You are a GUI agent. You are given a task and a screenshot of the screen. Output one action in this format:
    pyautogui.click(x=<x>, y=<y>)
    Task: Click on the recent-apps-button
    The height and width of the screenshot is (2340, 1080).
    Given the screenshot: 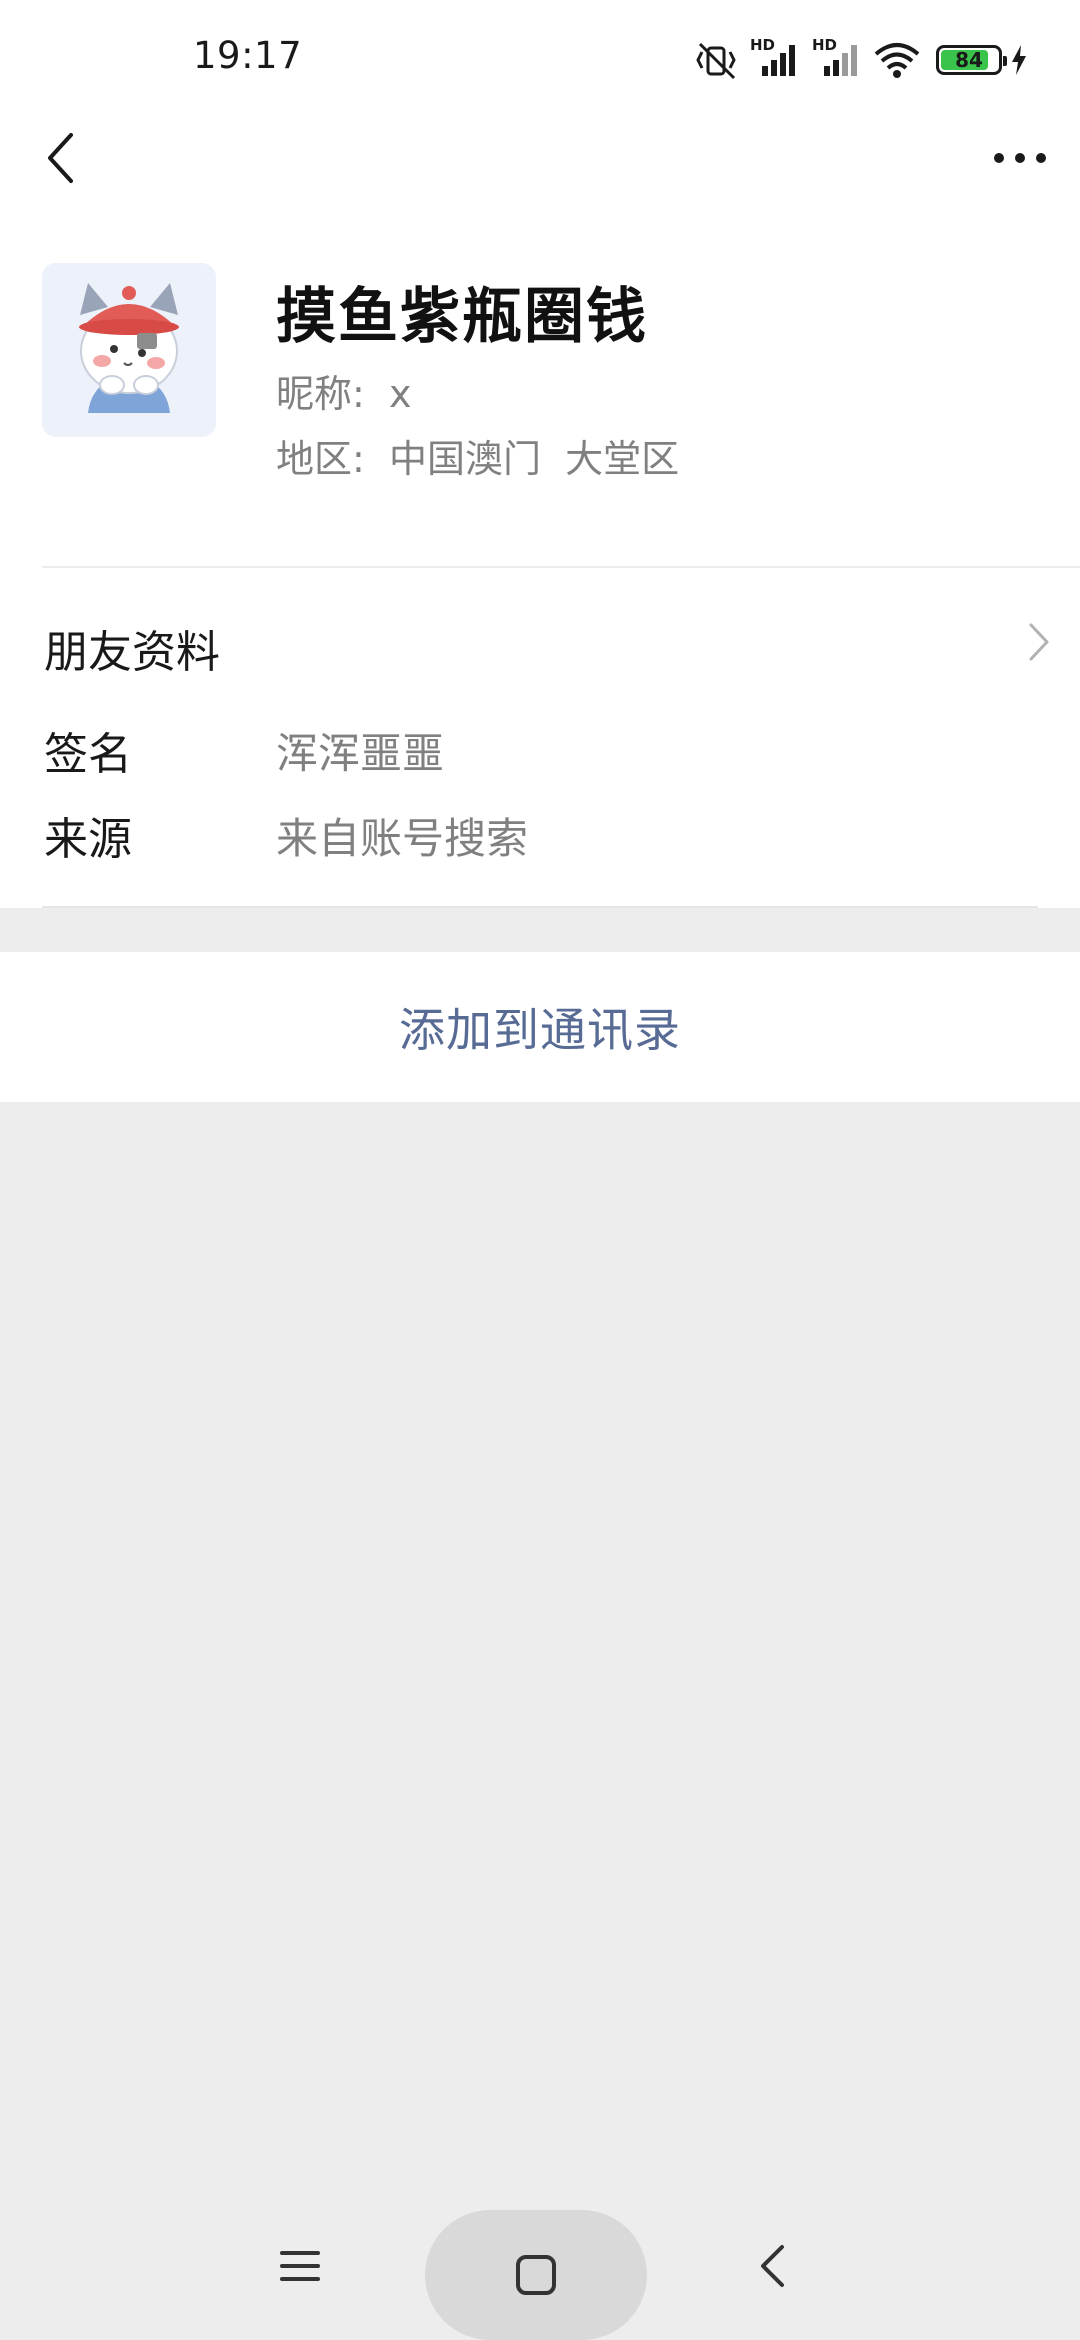 What is the action you would take?
    pyautogui.click(x=300, y=2266)
    